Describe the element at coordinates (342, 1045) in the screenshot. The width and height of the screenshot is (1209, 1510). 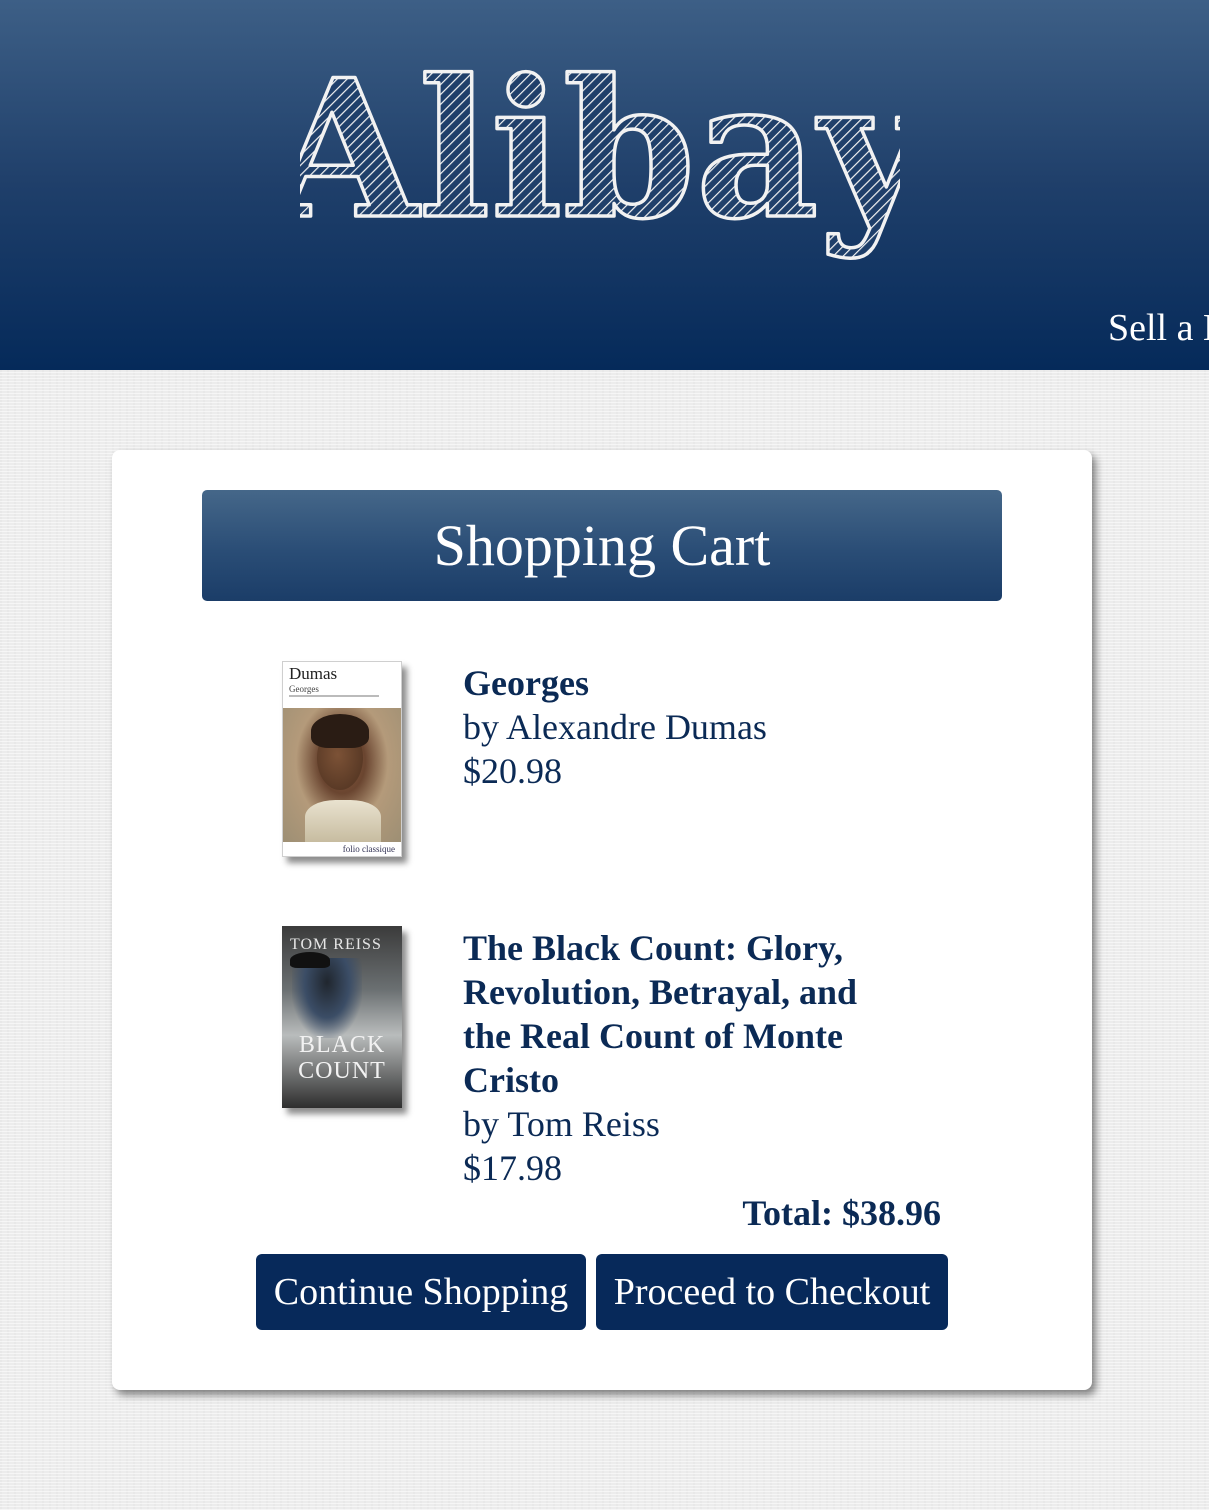
I see `cover-title-line1: BLACK` at that location.